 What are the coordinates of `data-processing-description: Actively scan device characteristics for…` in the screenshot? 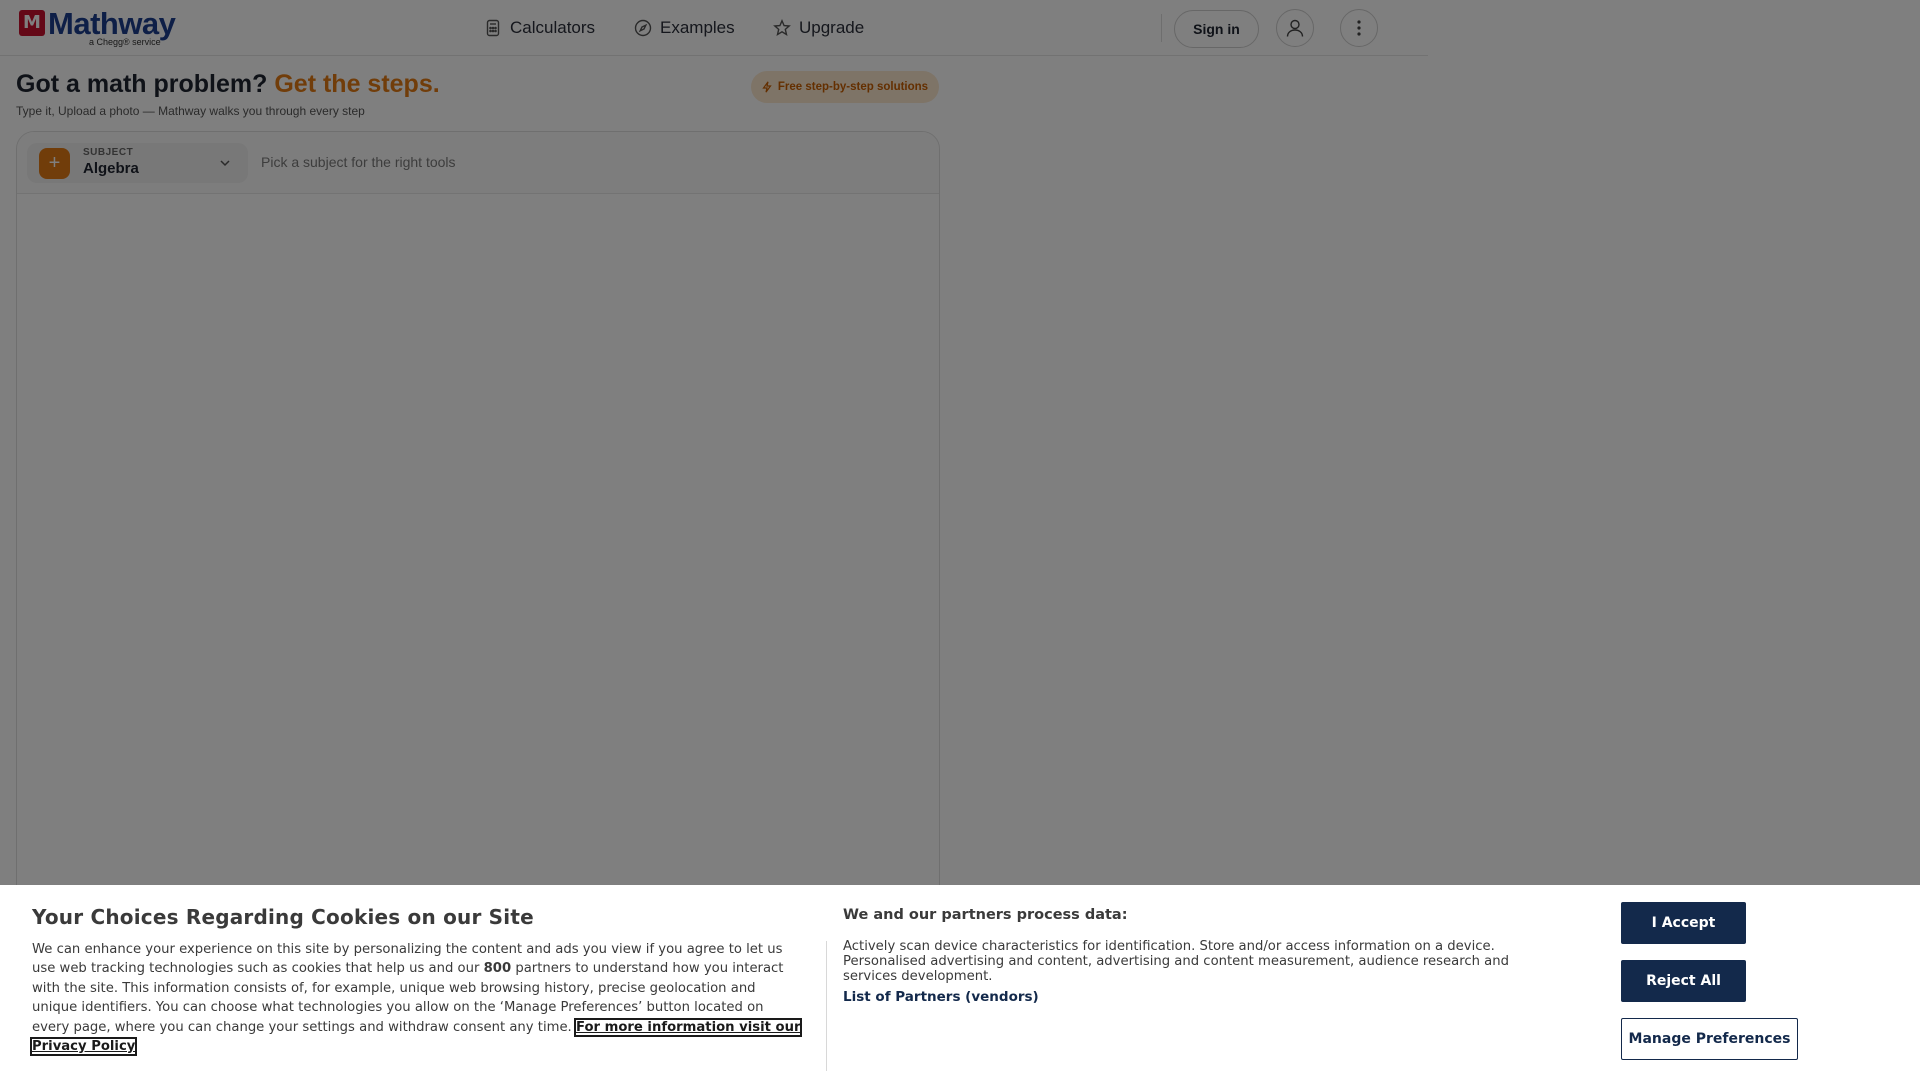 It's located at (1176, 961).